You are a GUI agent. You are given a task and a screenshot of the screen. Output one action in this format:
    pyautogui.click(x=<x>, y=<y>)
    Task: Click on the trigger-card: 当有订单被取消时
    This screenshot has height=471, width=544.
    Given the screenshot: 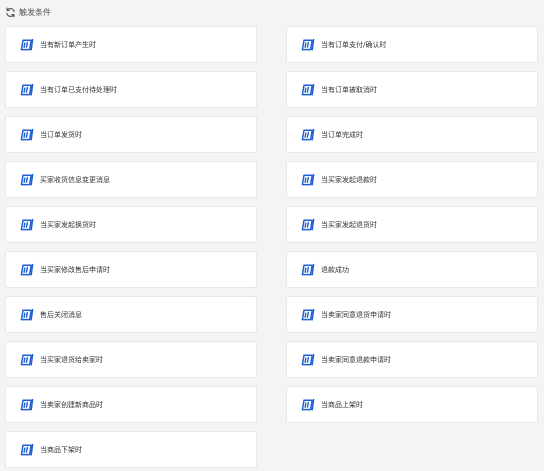 What is the action you would take?
    pyautogui.click(x=412, y=89)
    